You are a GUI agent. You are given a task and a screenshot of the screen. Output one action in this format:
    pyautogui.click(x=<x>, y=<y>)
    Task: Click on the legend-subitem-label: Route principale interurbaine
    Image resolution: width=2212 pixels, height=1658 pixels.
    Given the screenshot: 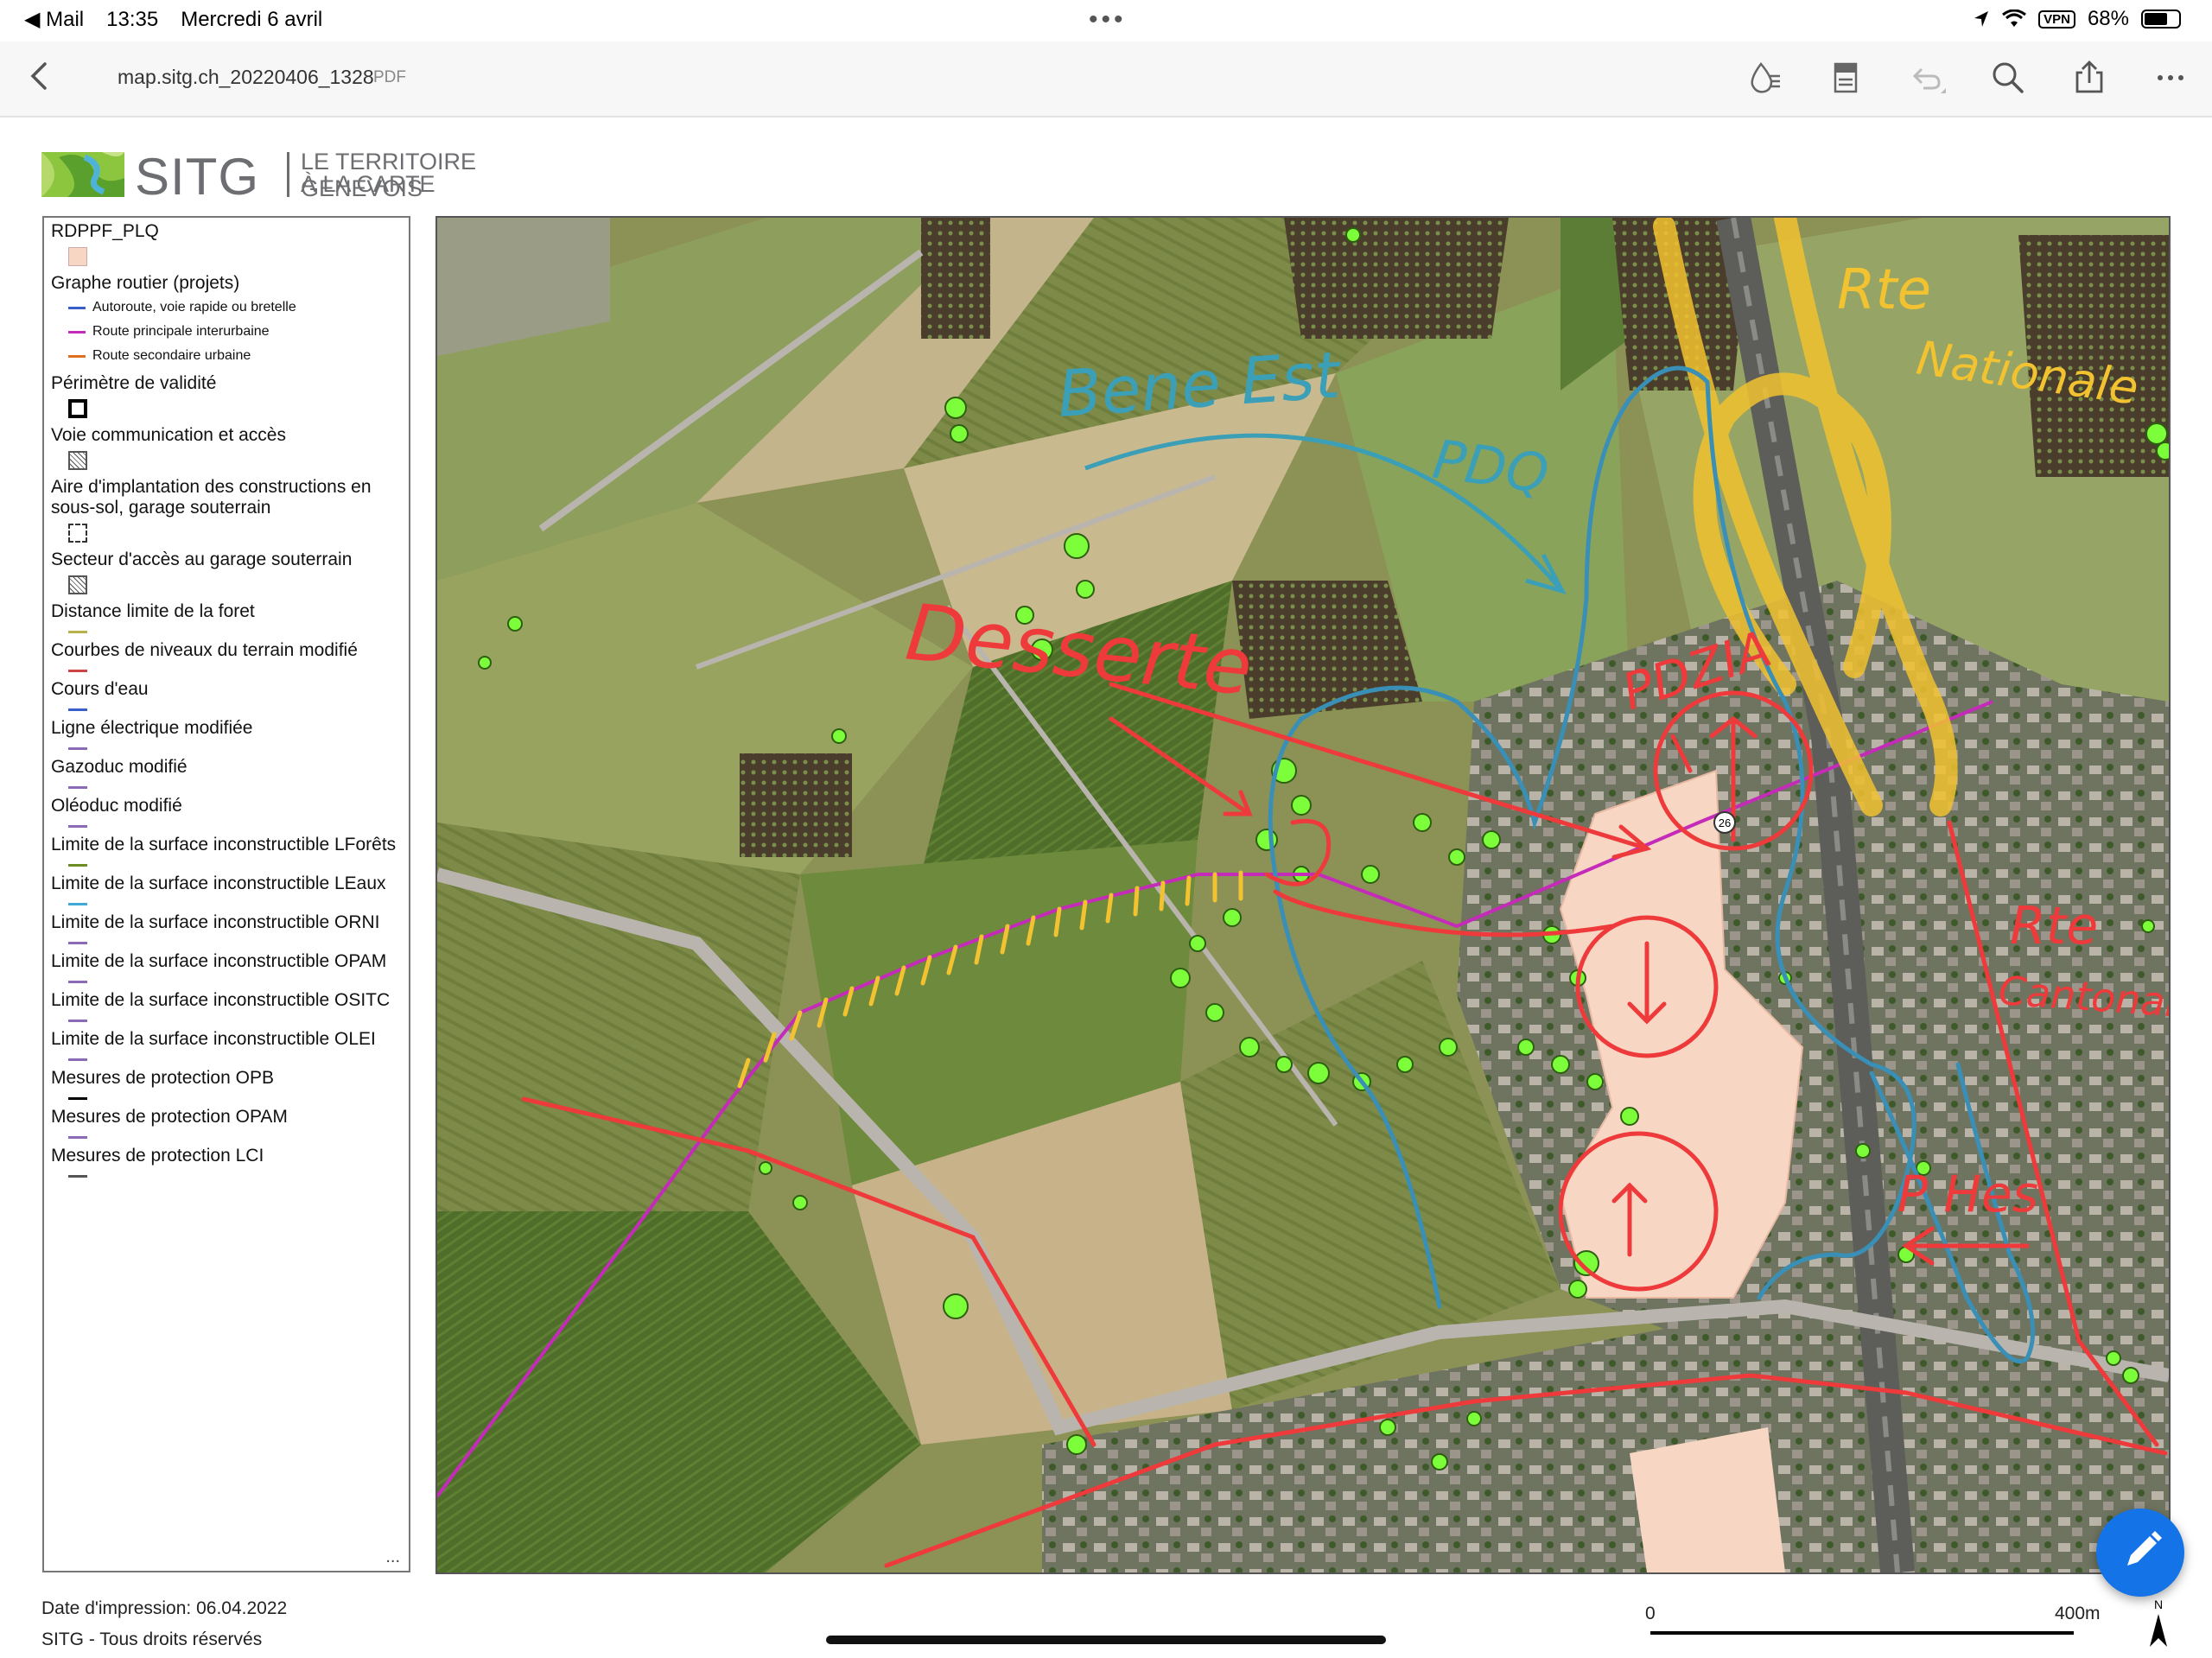 What is the action you would take?
    pyautogui.click(x=181, y=331)
    